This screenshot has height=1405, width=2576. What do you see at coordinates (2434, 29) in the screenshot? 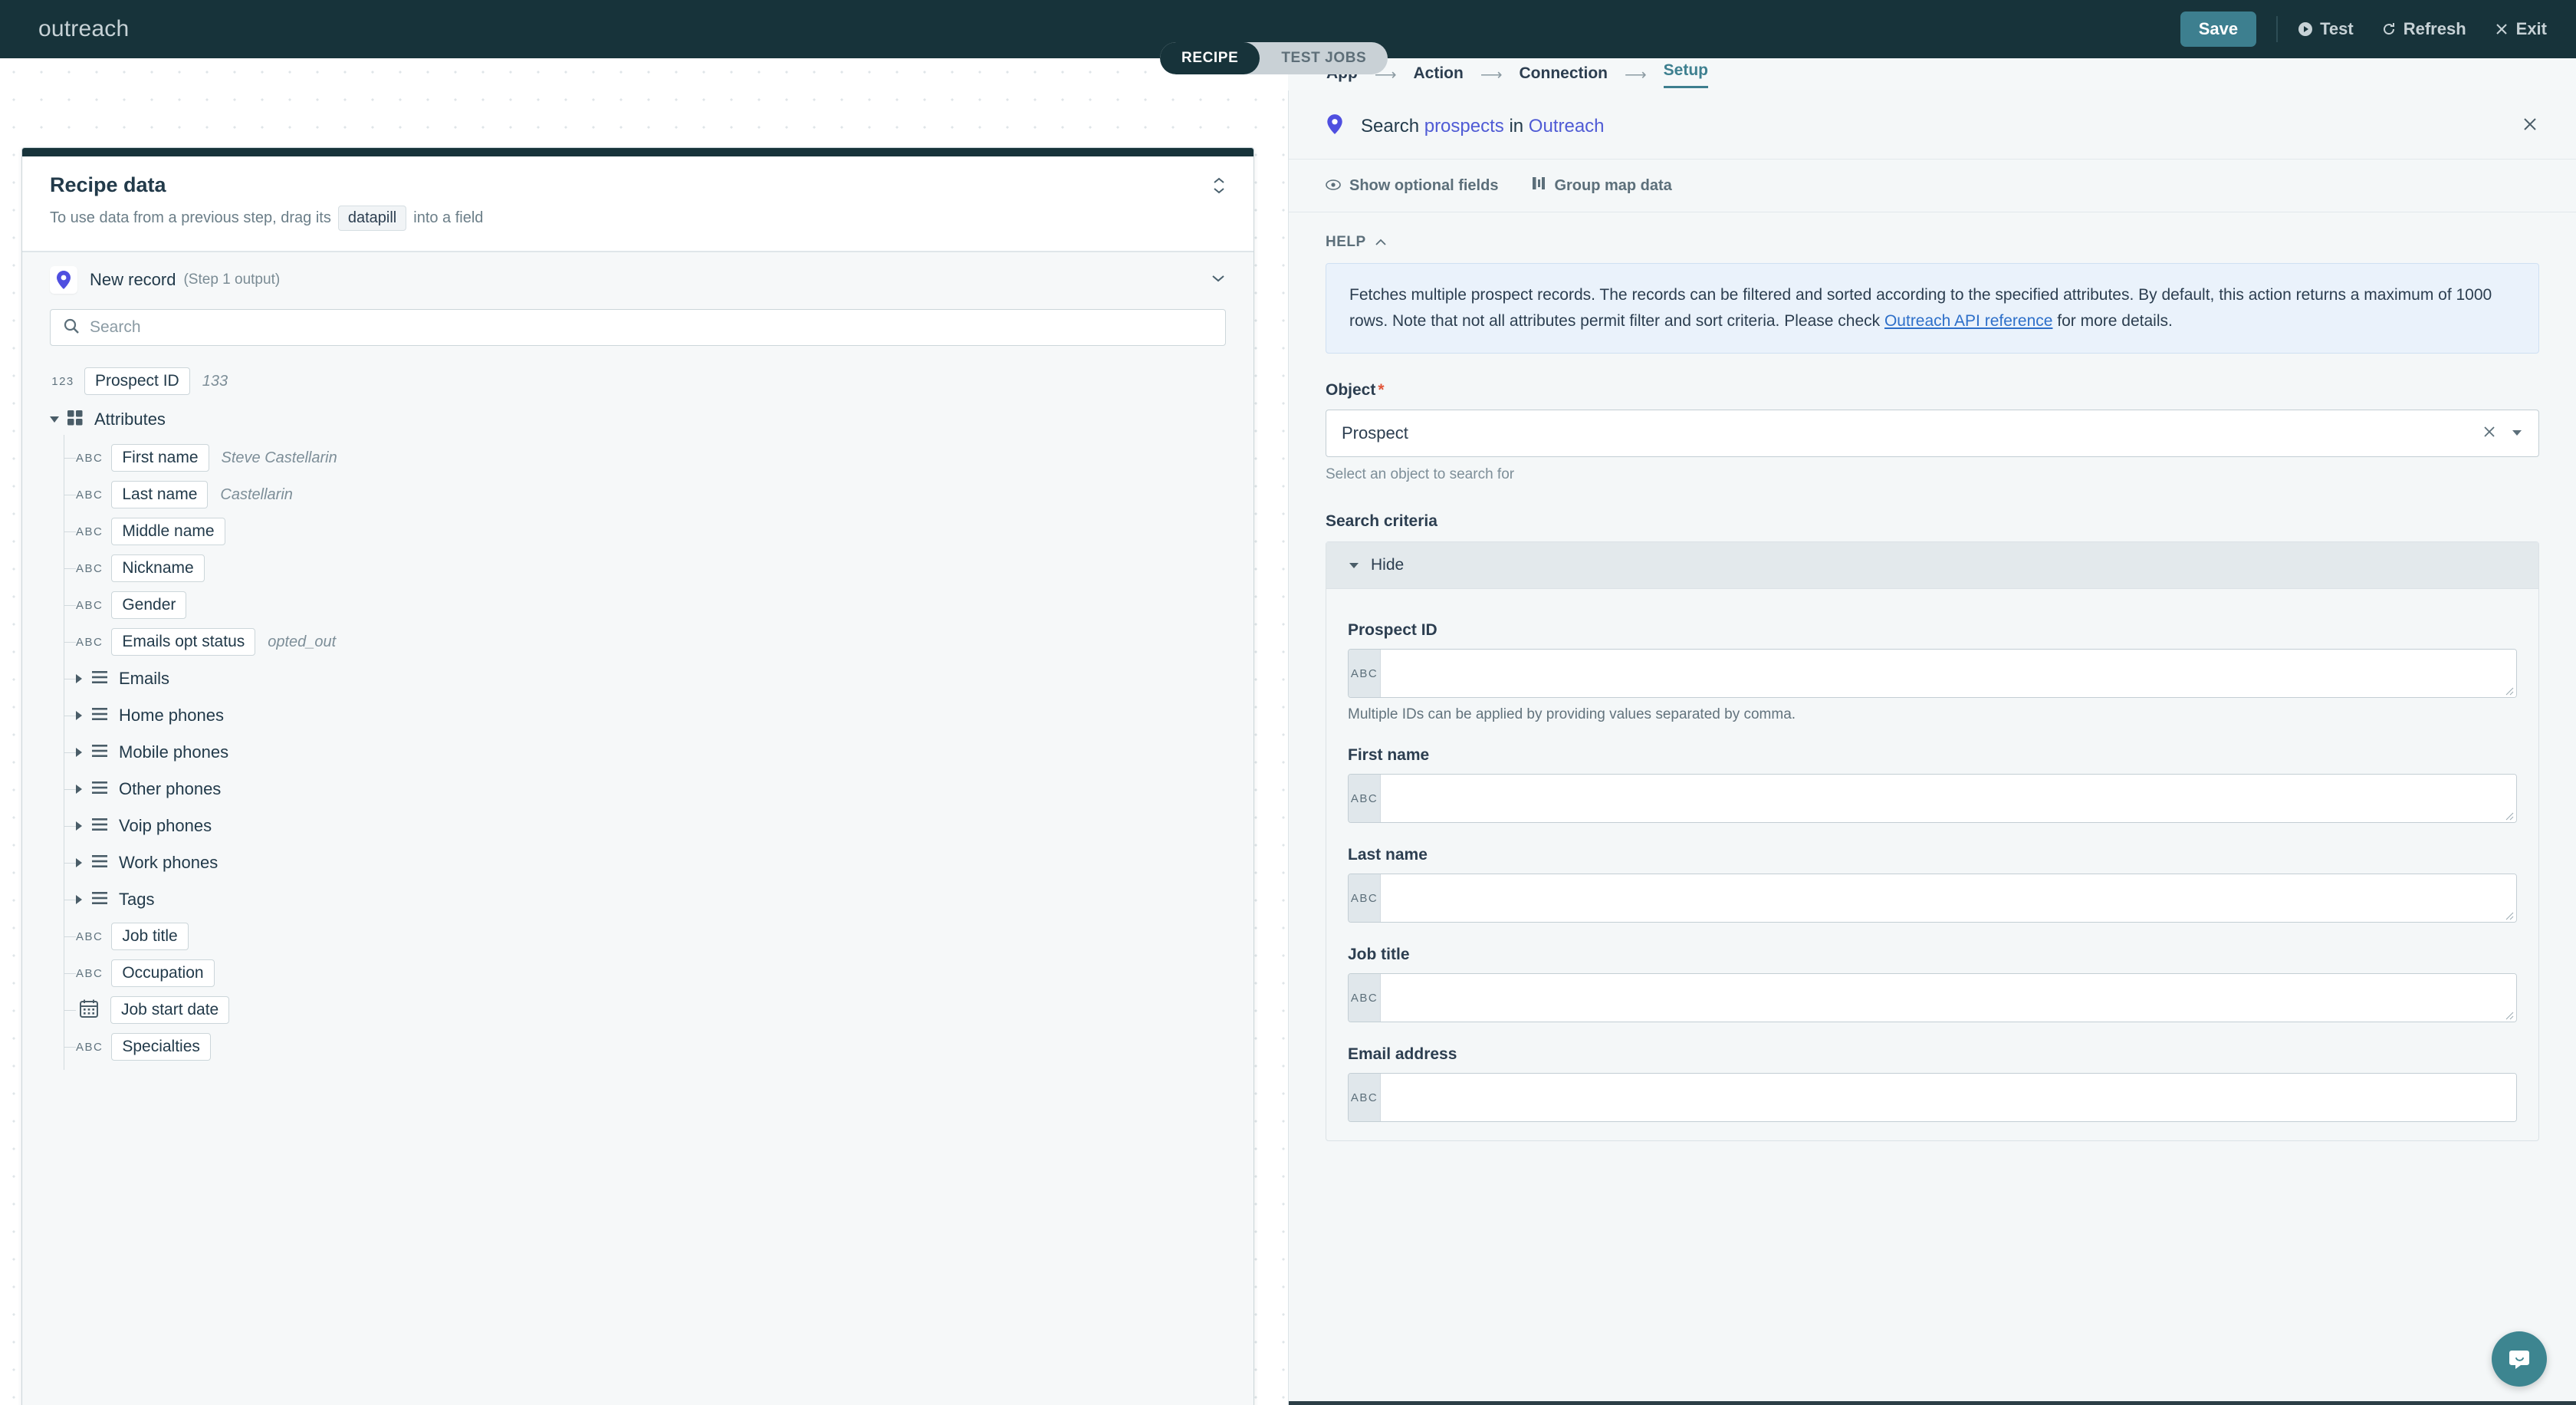
I see `refresh-label: Refresh` at bounding box center [2434, 29].